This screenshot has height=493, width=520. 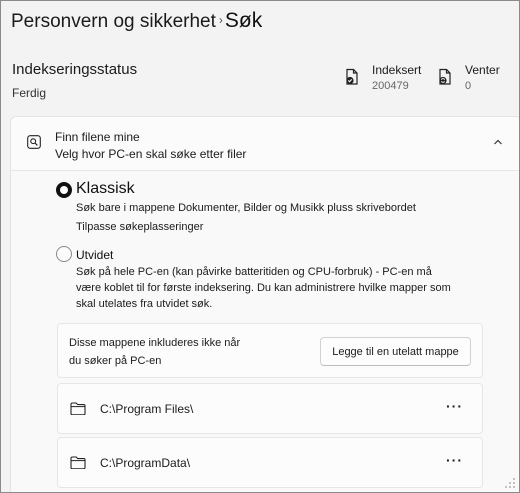 I want to click on excluded-folder-row: C:\ProgramData\ ···, so click(x=270, y=462).